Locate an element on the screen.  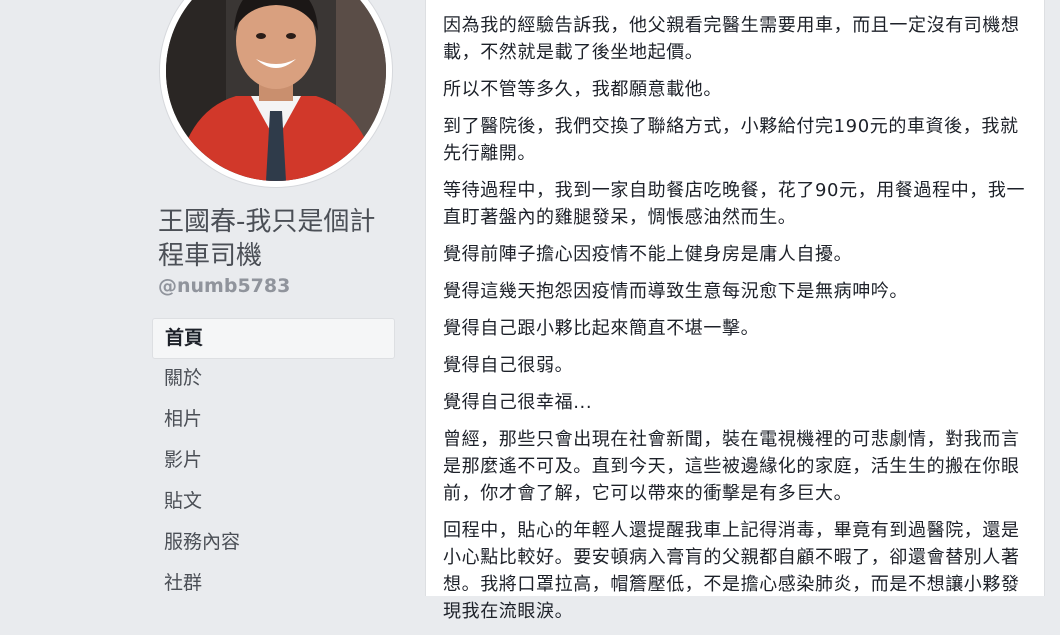
nav-item-community: 社群 is located at coordinates (273, 584).